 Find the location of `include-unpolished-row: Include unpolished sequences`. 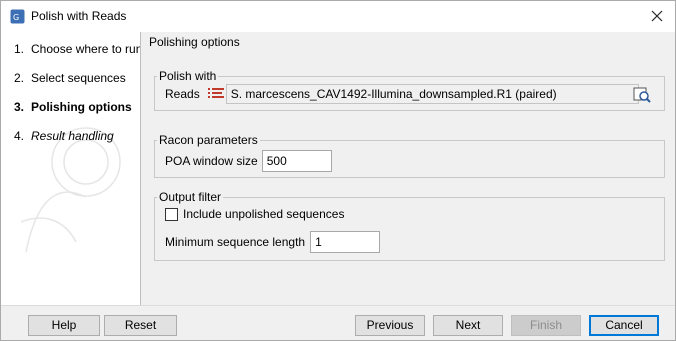

include-unpolished-row: Include unpolished sequences is located at coordinates (254, 214).